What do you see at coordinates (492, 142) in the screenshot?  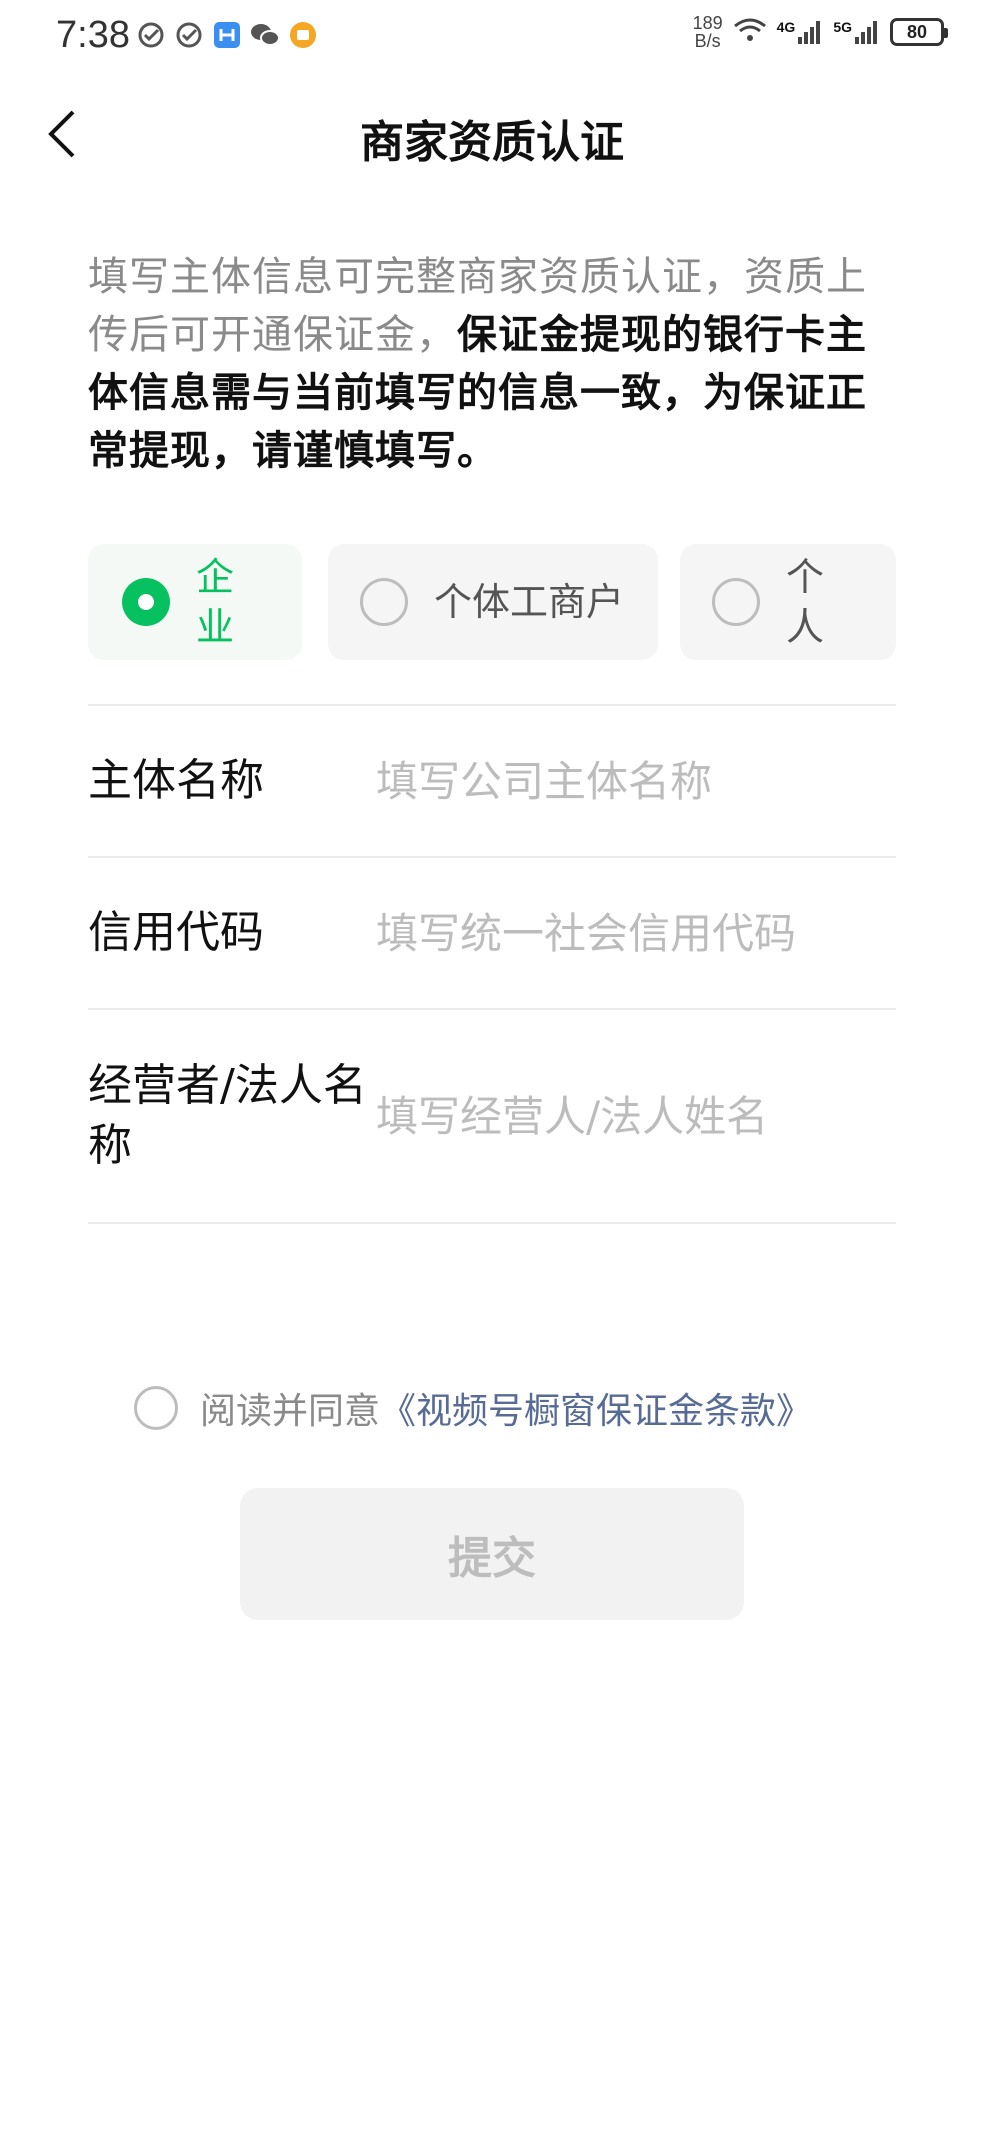 I see `page-title: 商家资质认证` at bounding box center [492, 142].